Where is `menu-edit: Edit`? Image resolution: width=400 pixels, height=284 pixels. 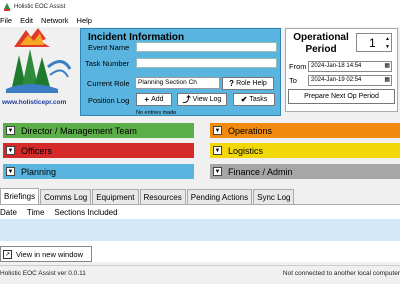
menu-edit: Edit is located at coordinates (26, 20).